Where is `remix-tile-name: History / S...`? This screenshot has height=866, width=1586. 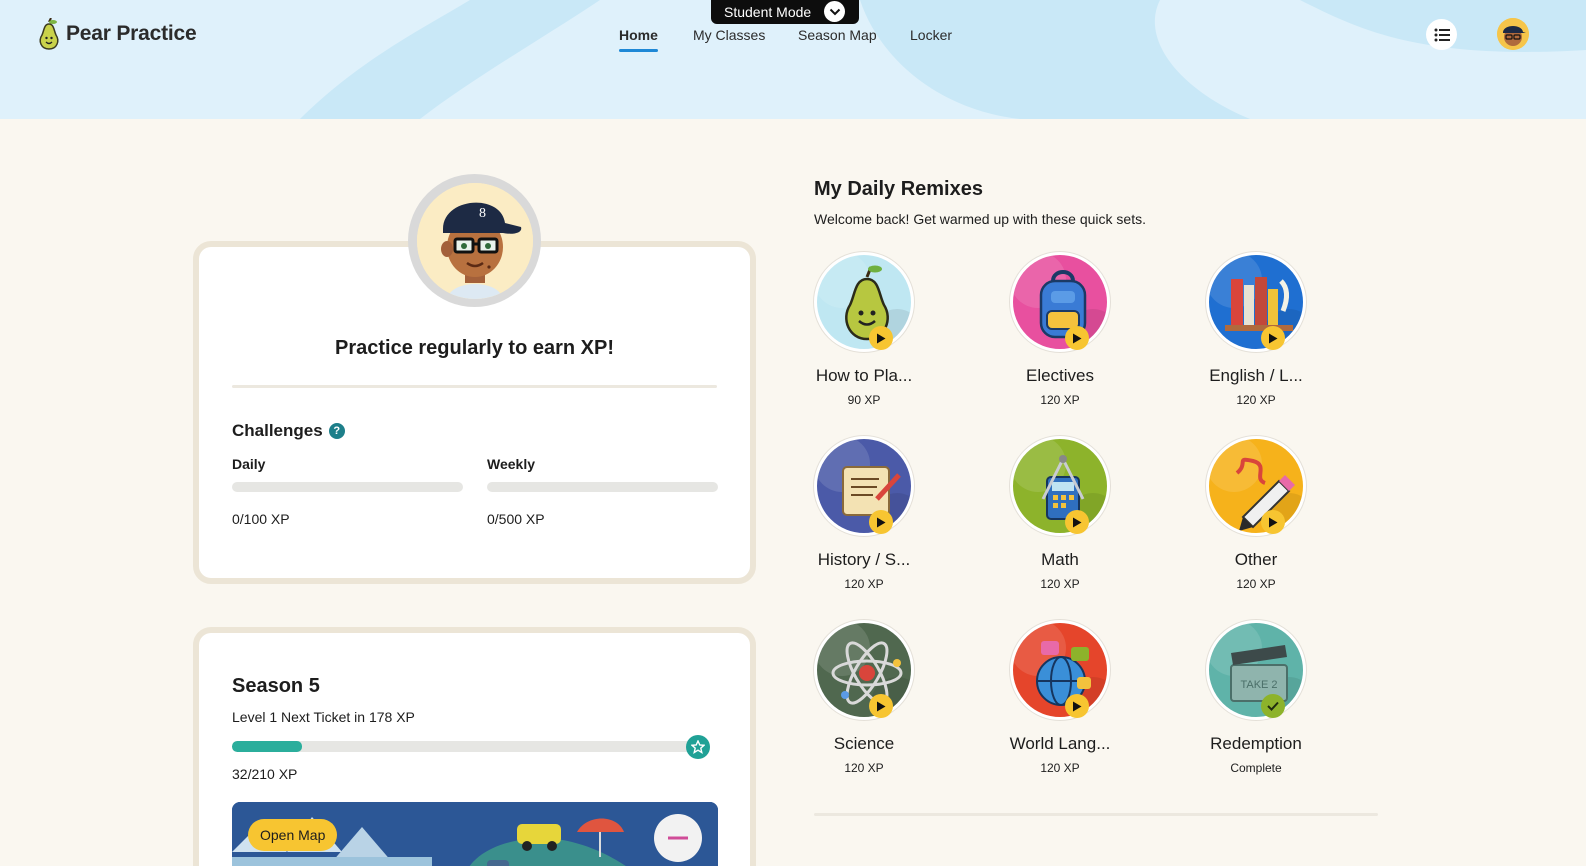 remix-tile-name: History / S... is located at coordinates (864, 559).